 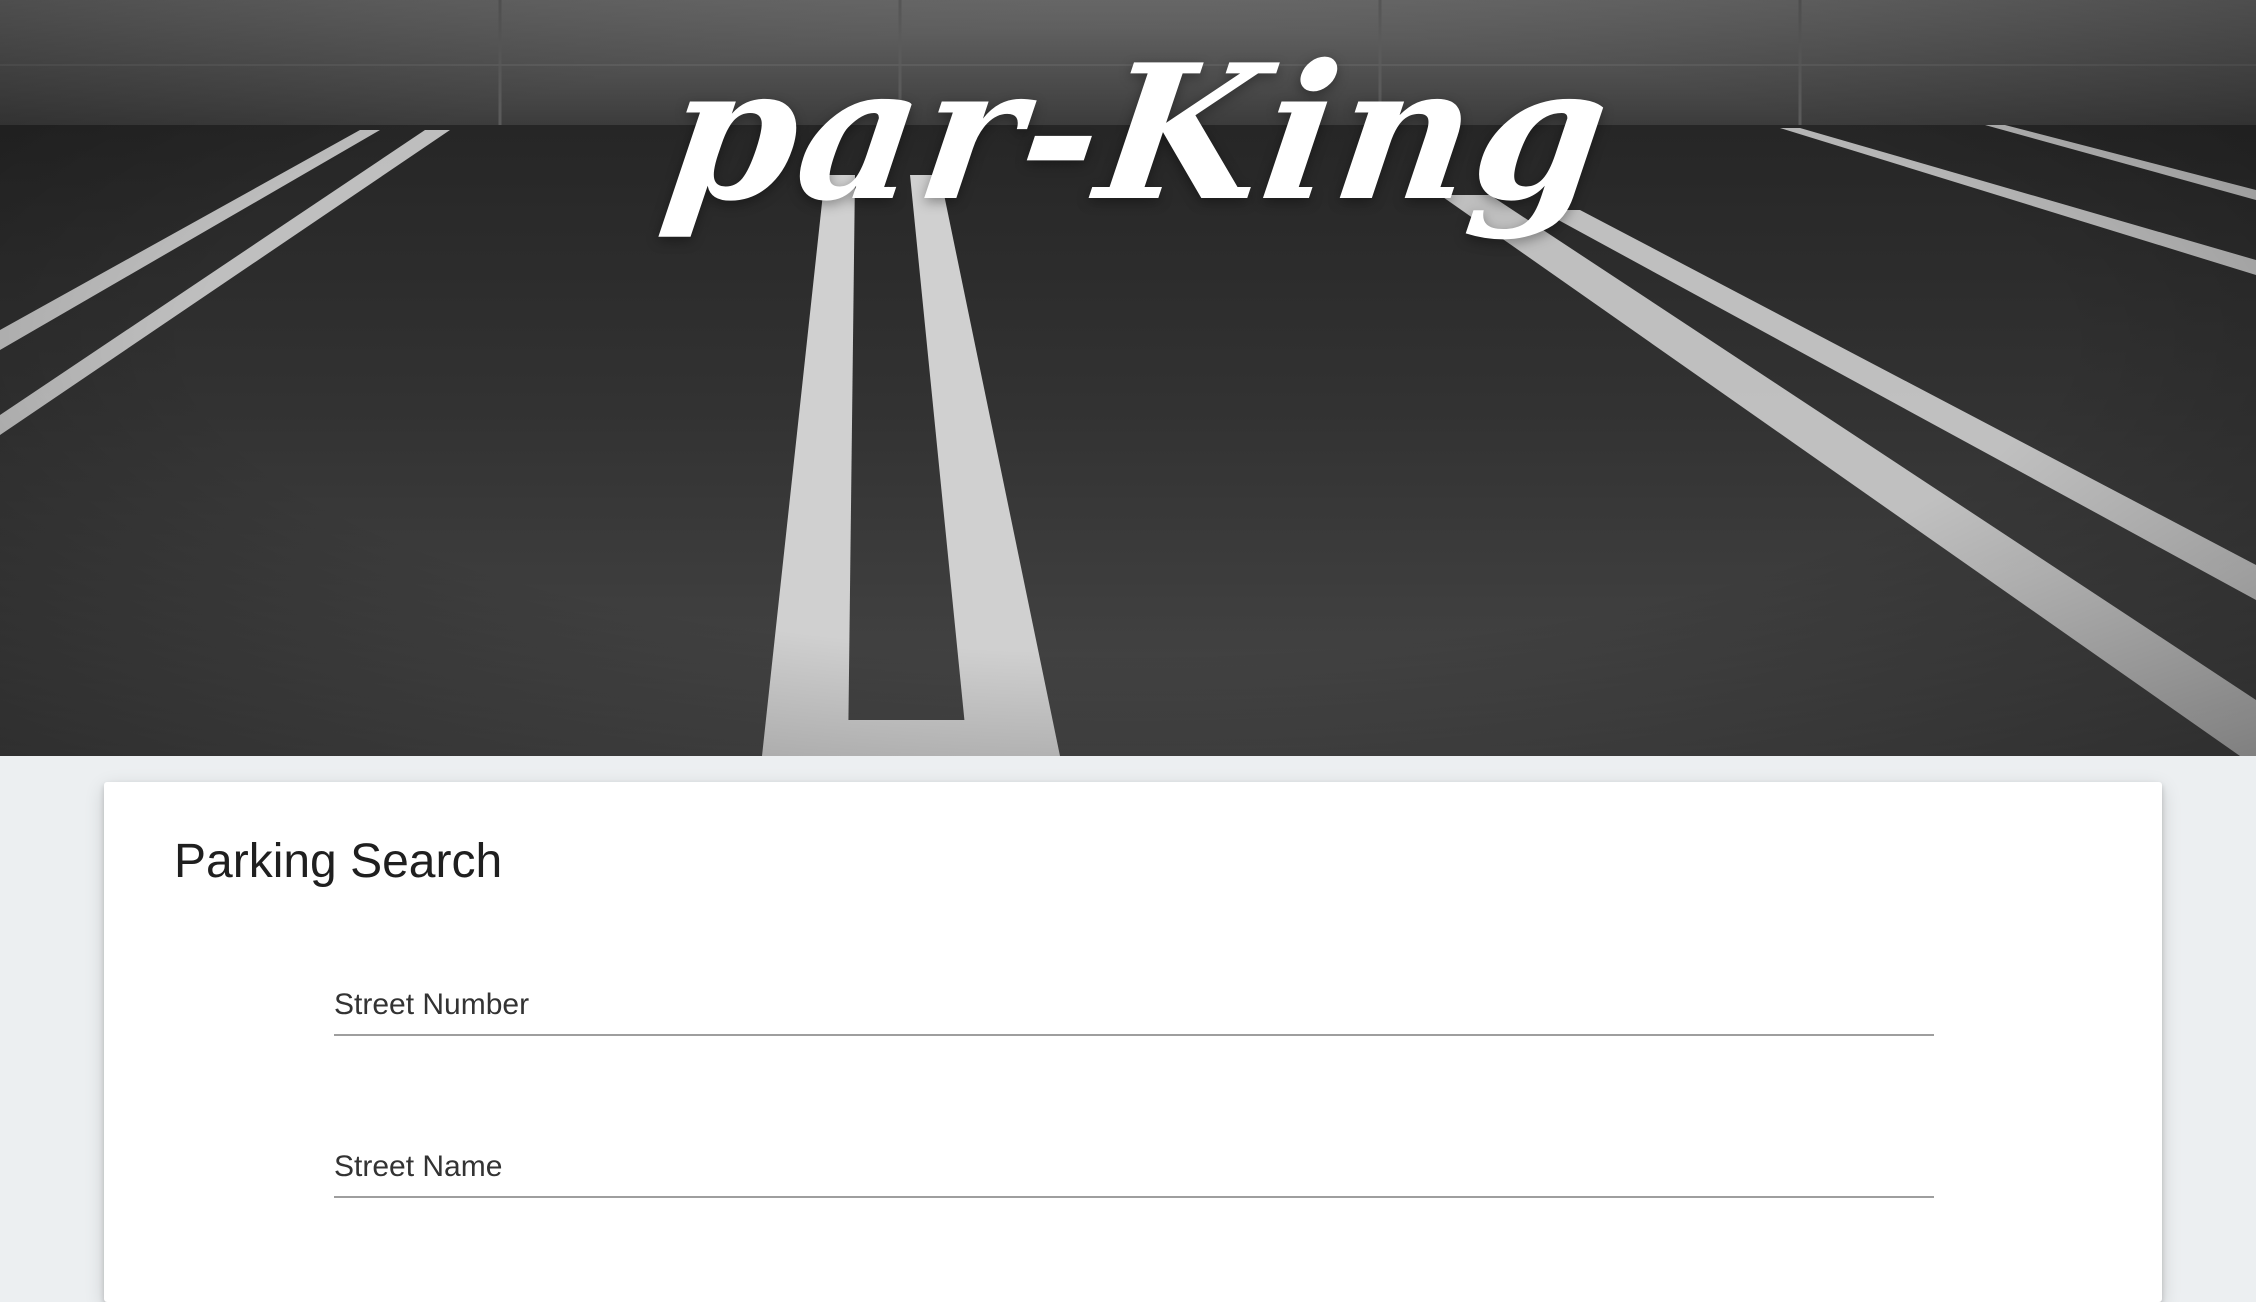 I want to click on street-number-input, so click(x=1136, y=1013).